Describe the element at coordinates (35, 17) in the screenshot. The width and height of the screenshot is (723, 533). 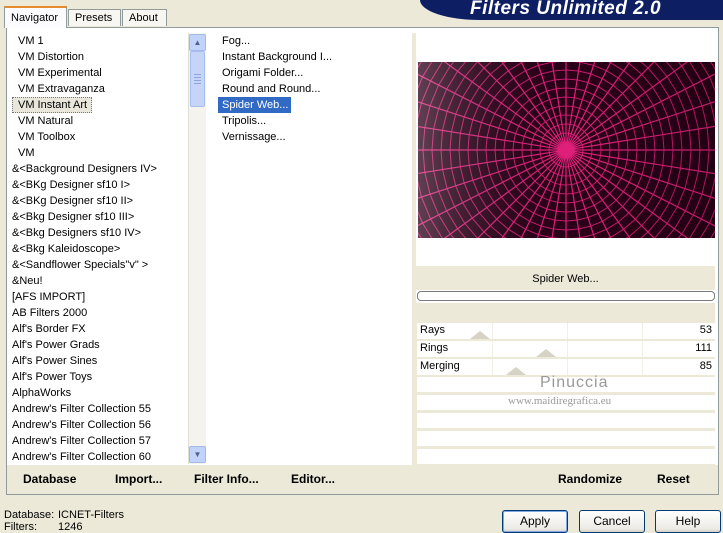
I see `tab-navigator: Navigator` at that location.